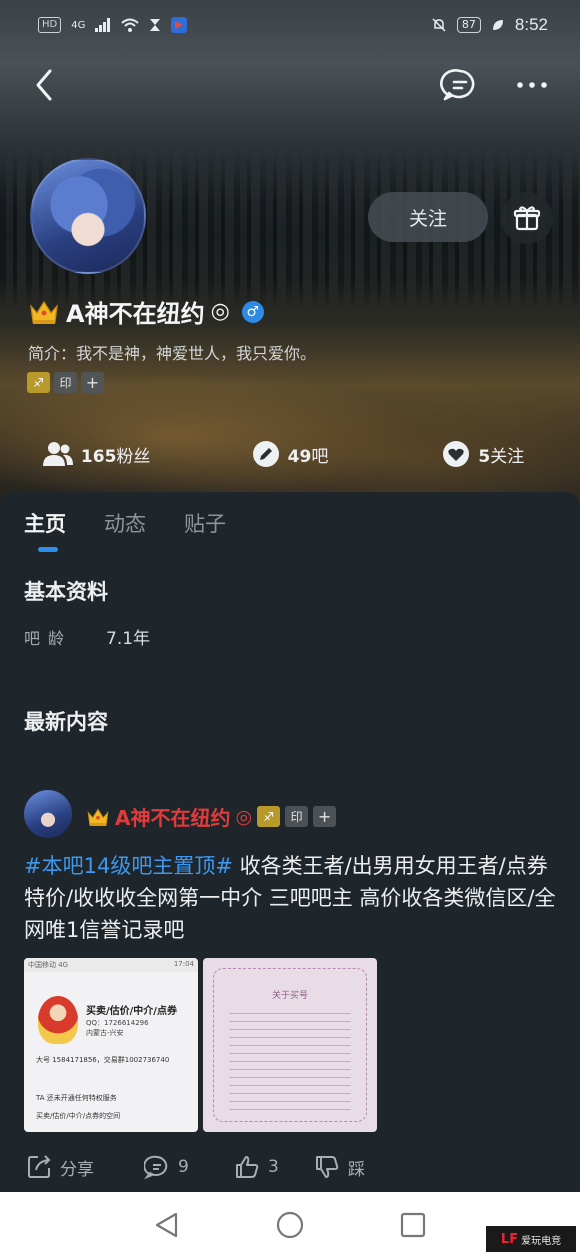 The image size is (580, 1257). What do you see at coordinates (297, 816) in the screenshot?
I see `post-seal-tag: 印` at bounding box center [297, 816].